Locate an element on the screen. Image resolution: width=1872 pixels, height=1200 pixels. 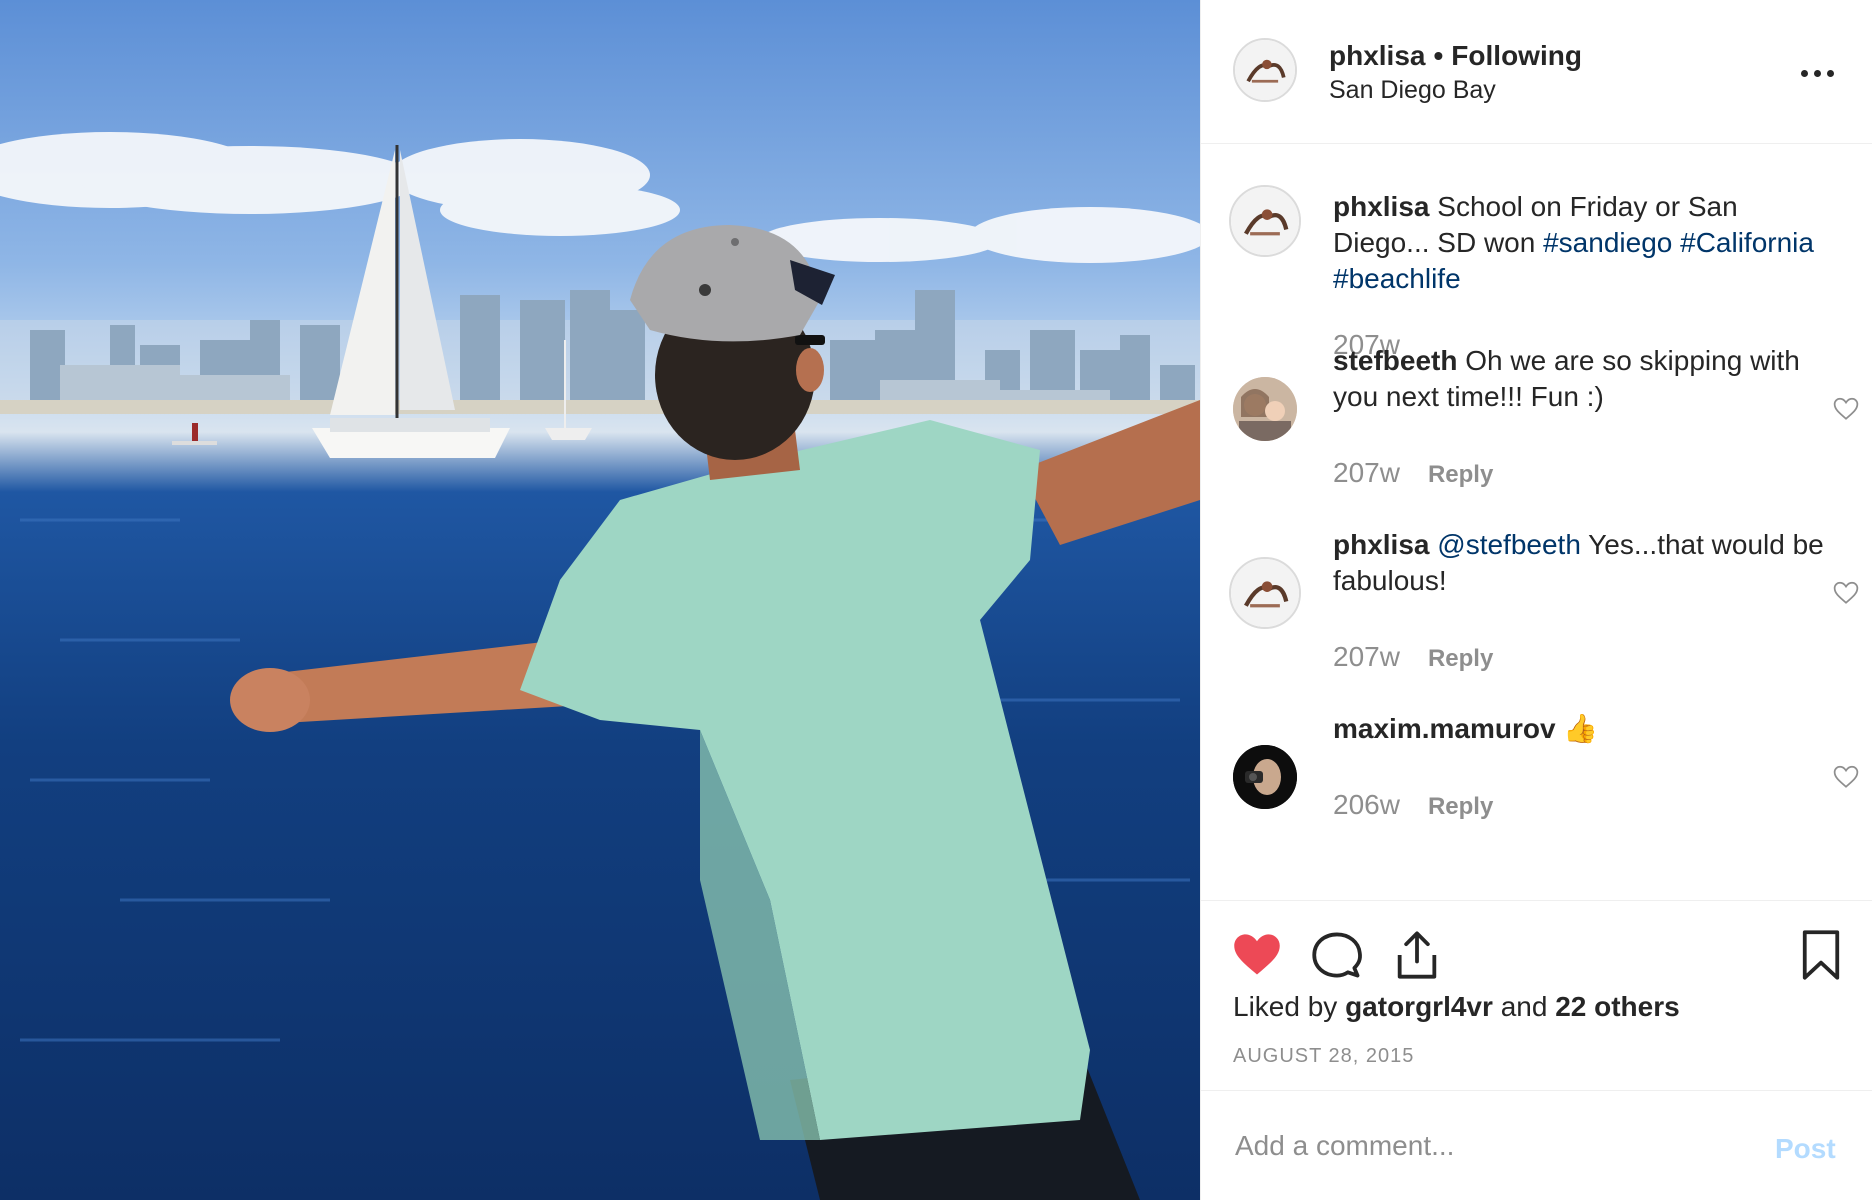
comment-icon is located at coordinates (1337, 955).